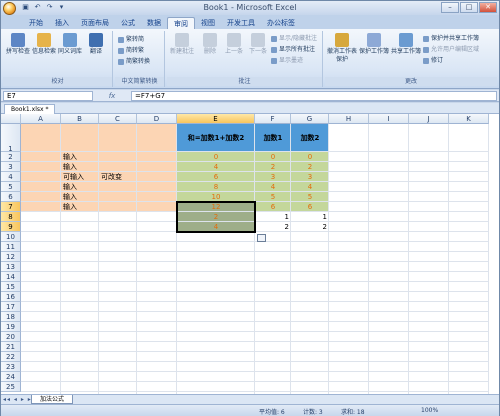 The height and width of the screenshot is (416, 500). What do you see at coordinates (11, 287) in the screenshot?
I see `row-header-15: 15` at bounding box center [11, 287].